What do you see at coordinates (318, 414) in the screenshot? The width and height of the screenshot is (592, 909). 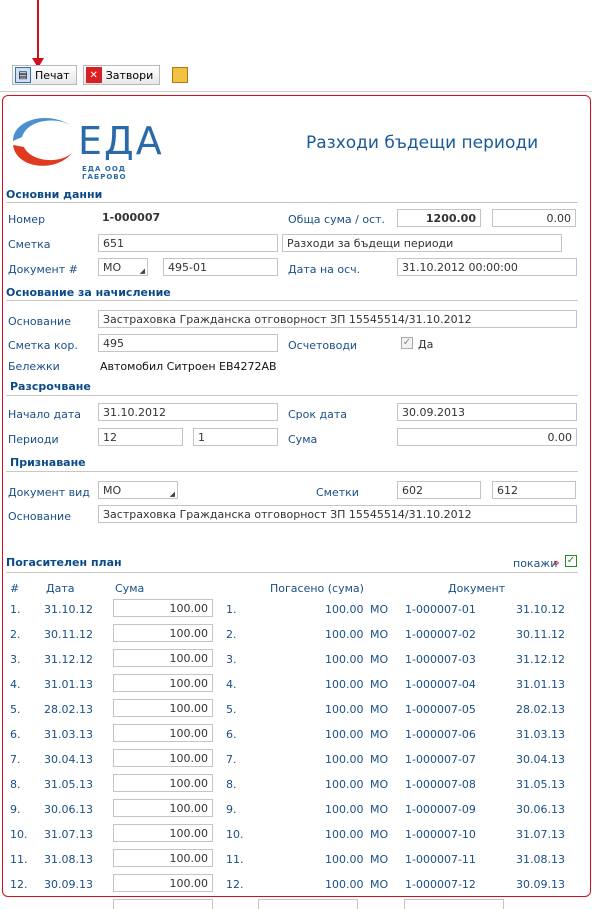 I see `end-date-label: Срок дата` at bounding box center [318, 414].